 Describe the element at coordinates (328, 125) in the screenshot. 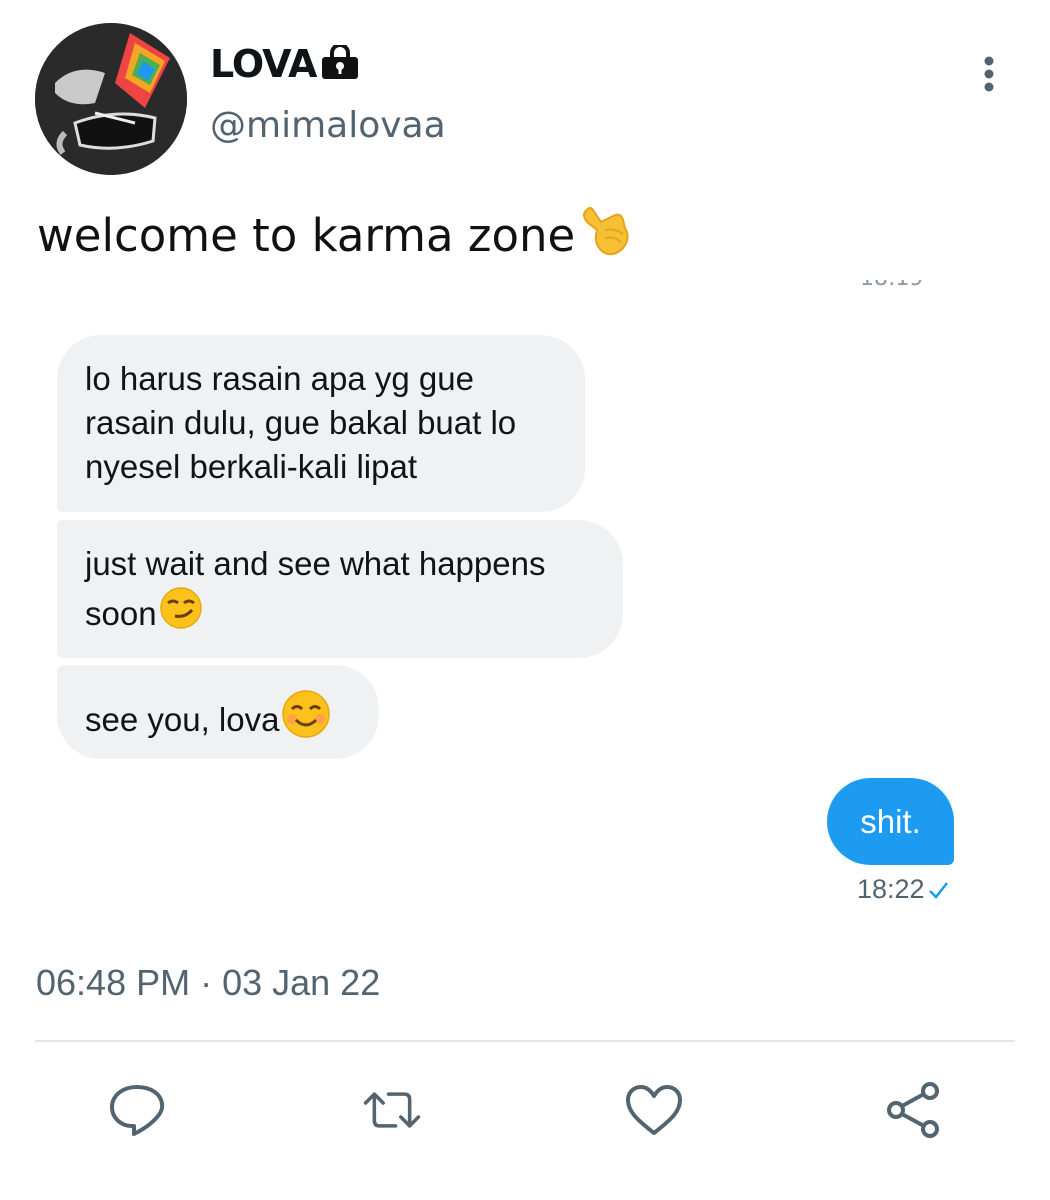

I see `user-handle: @mimalovaa` at that location.